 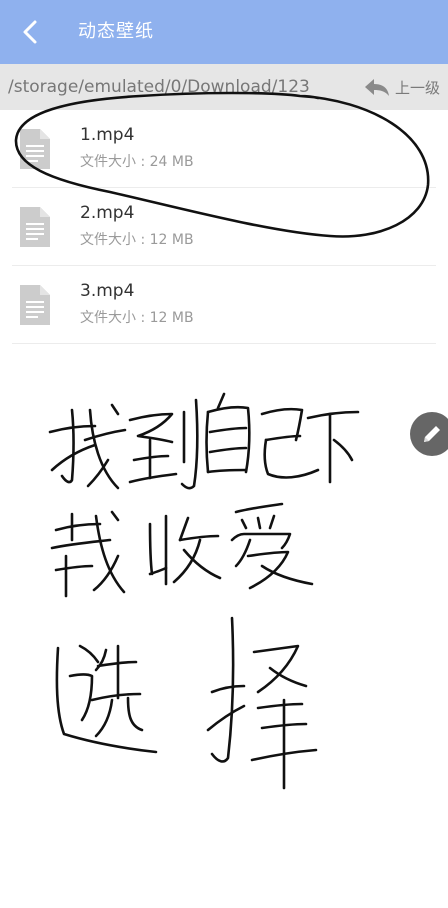 I want to click on file-item: 2.mp4 文件大小 : 12 MB, so click(x=224, y=227).